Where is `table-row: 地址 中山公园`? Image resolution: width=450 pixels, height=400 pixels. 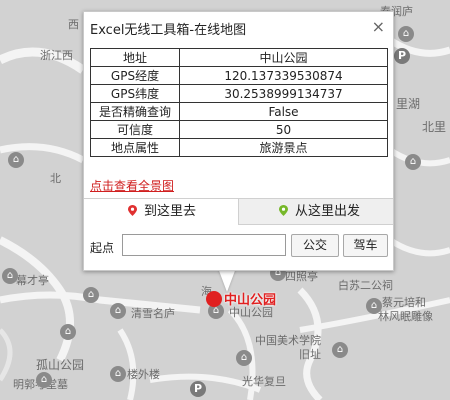
table-row: 地址 中山公园 is located at coordinates (239, 57).